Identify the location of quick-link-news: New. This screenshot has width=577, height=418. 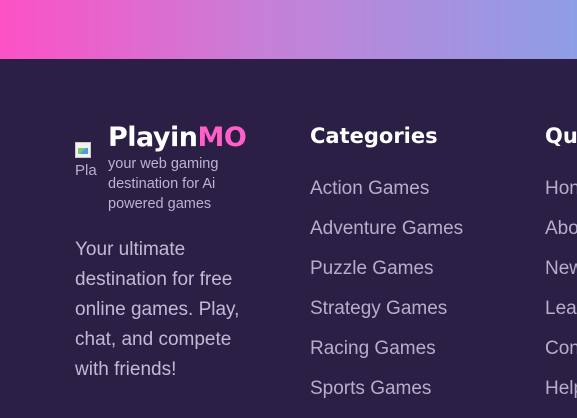
(561, 278).